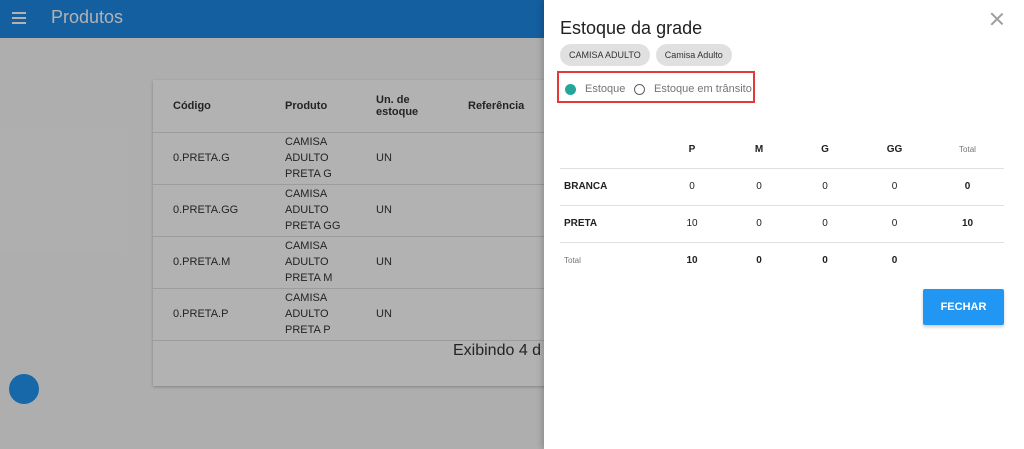 This screenshot has width=1024, height=449. I want to click on product-chips: CAMISA ADULTO Camisa Adulto, so click(646, 55).